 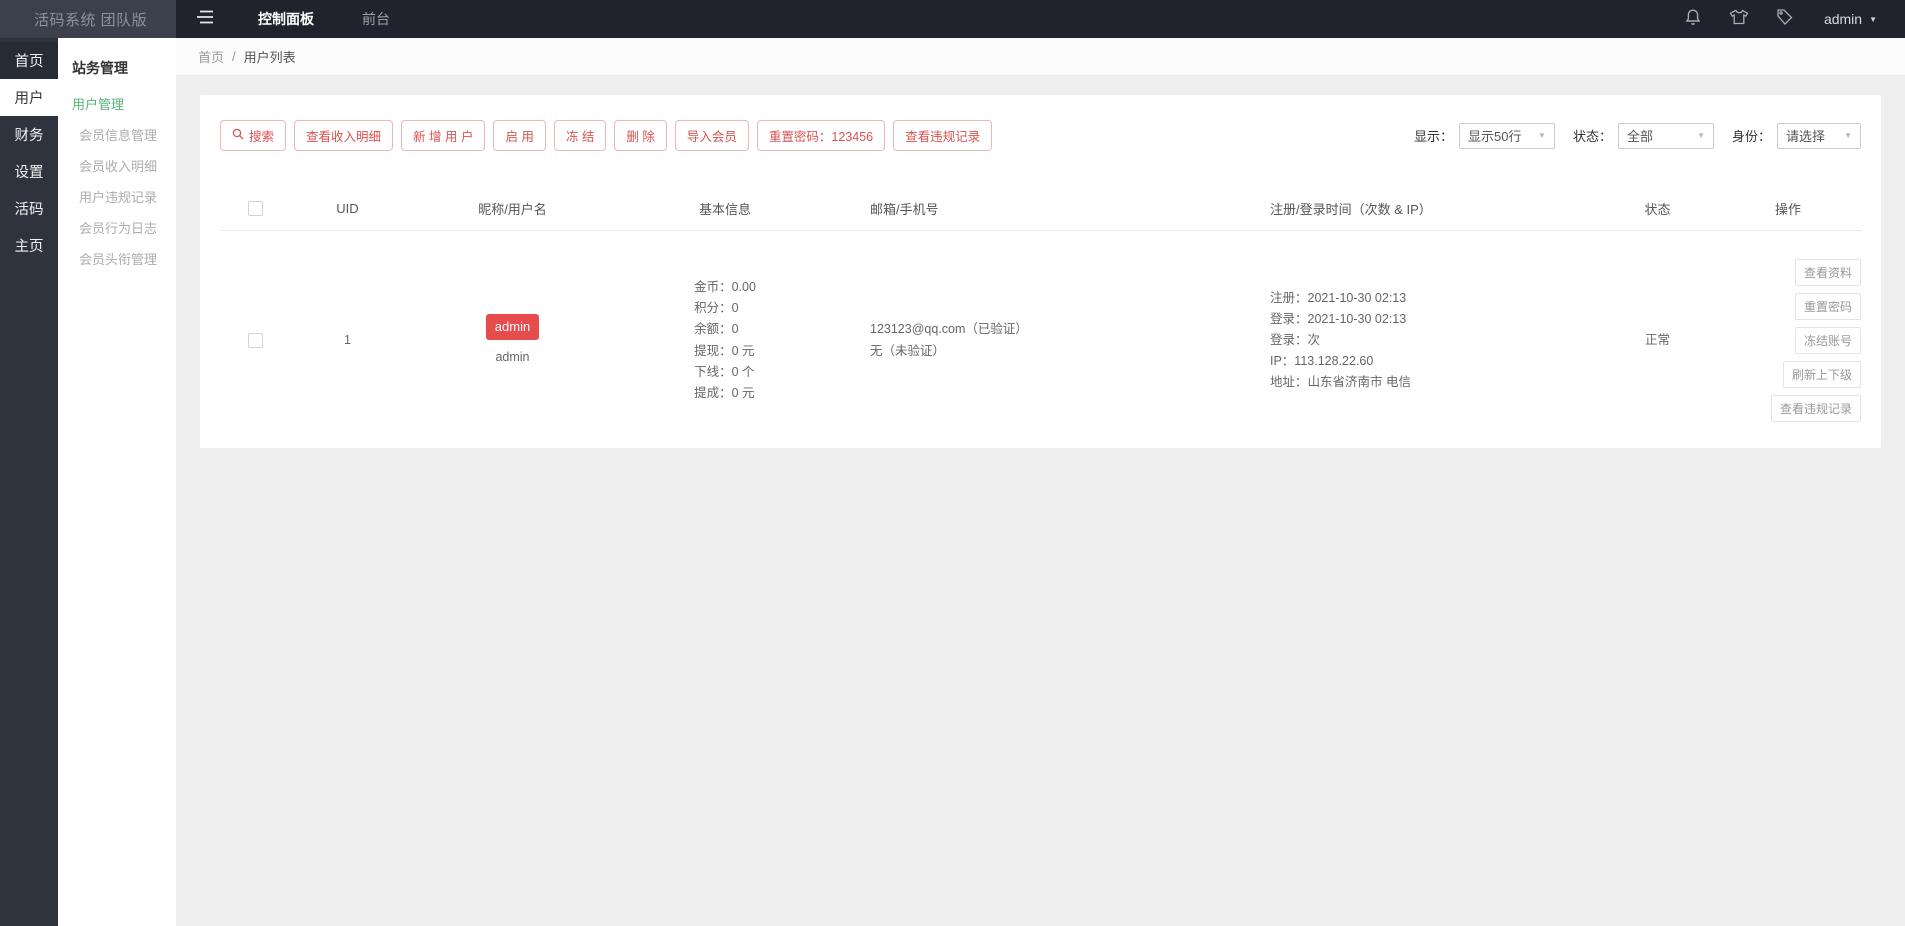 I want to click on row-checkbox, so click(x=255, y=340).